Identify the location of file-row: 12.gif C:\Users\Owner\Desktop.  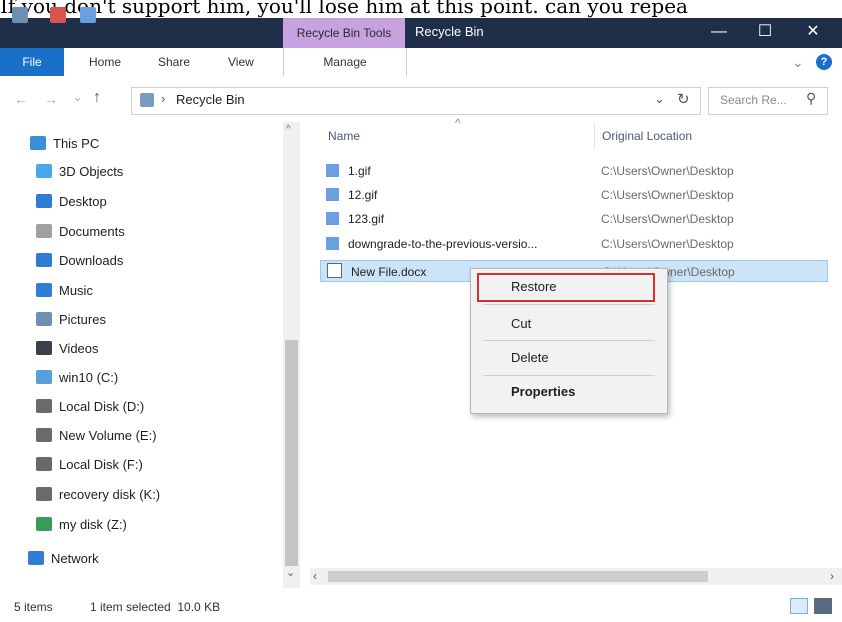
(574, 195).